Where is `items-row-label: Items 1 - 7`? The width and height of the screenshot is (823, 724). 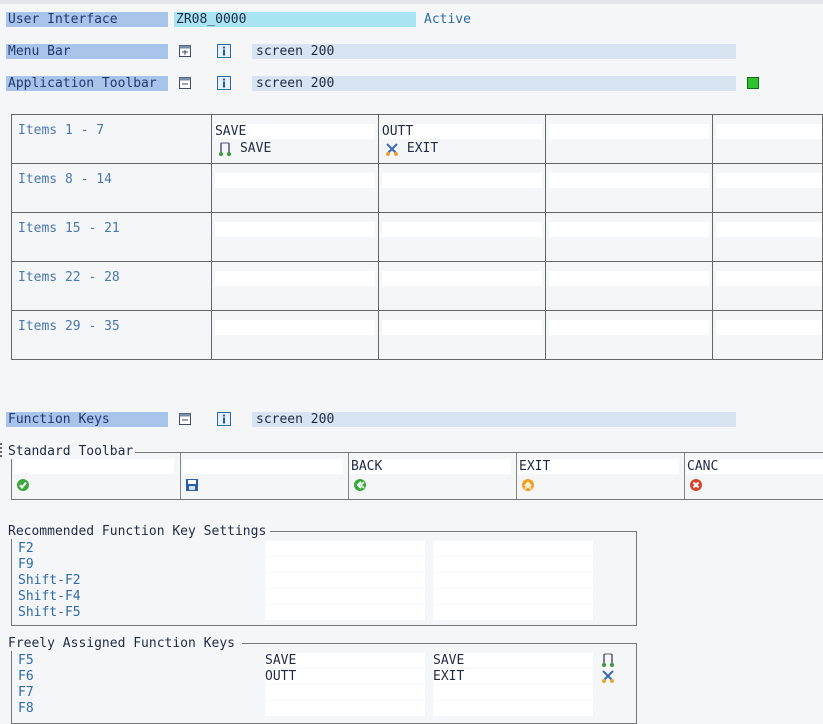 items-row-label: Items 1 - 7 is located at coordinates (111, 139).